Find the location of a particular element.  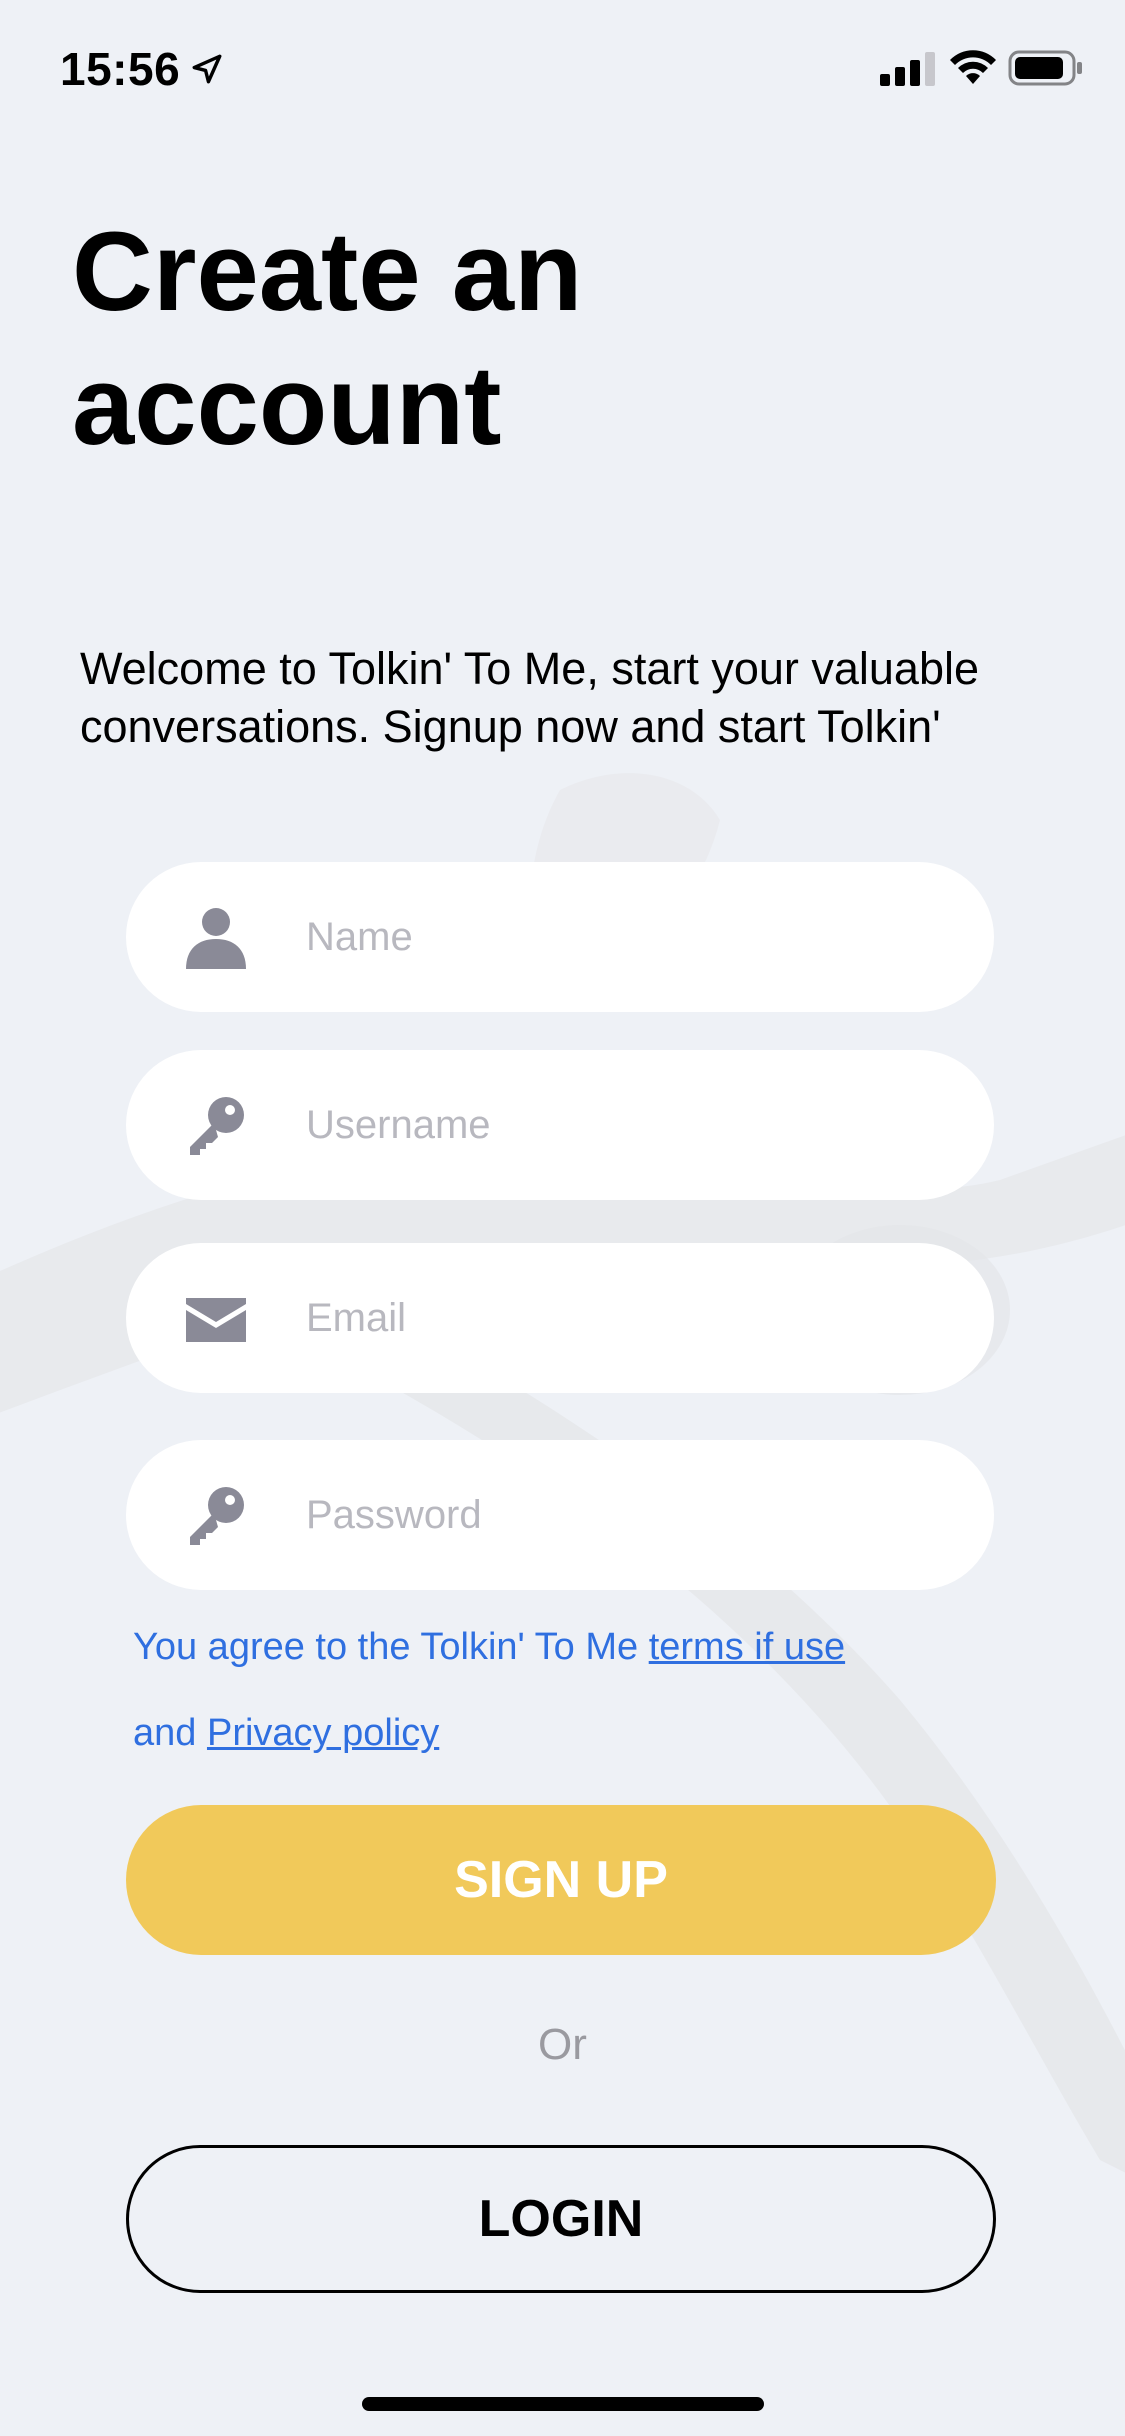

agreement-prefix: You agree to the Tolkin' To Me is located at coordinates (391, 1647).